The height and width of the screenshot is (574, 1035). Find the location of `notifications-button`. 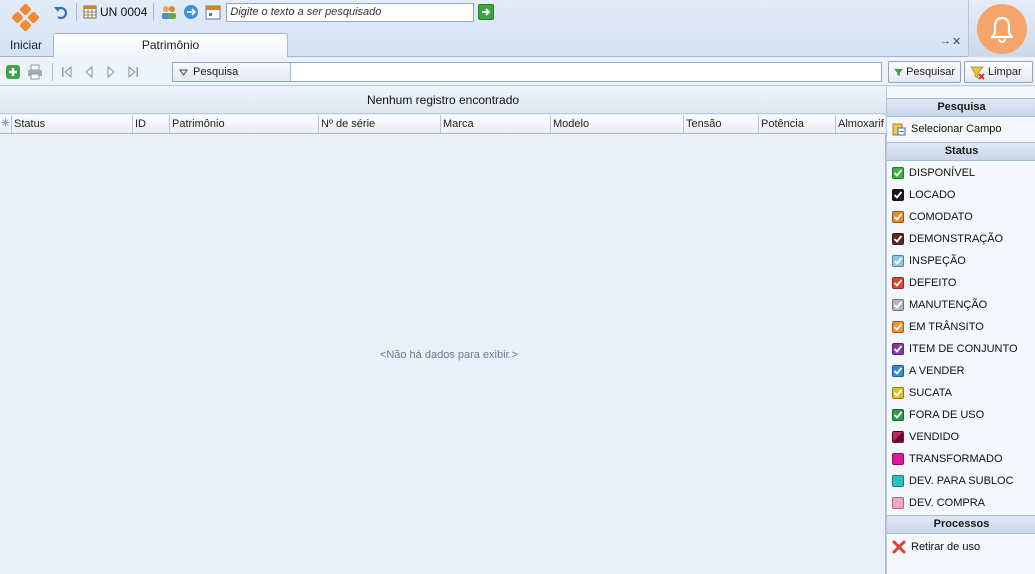

notifications-button is located at coordinates (1001, 28).